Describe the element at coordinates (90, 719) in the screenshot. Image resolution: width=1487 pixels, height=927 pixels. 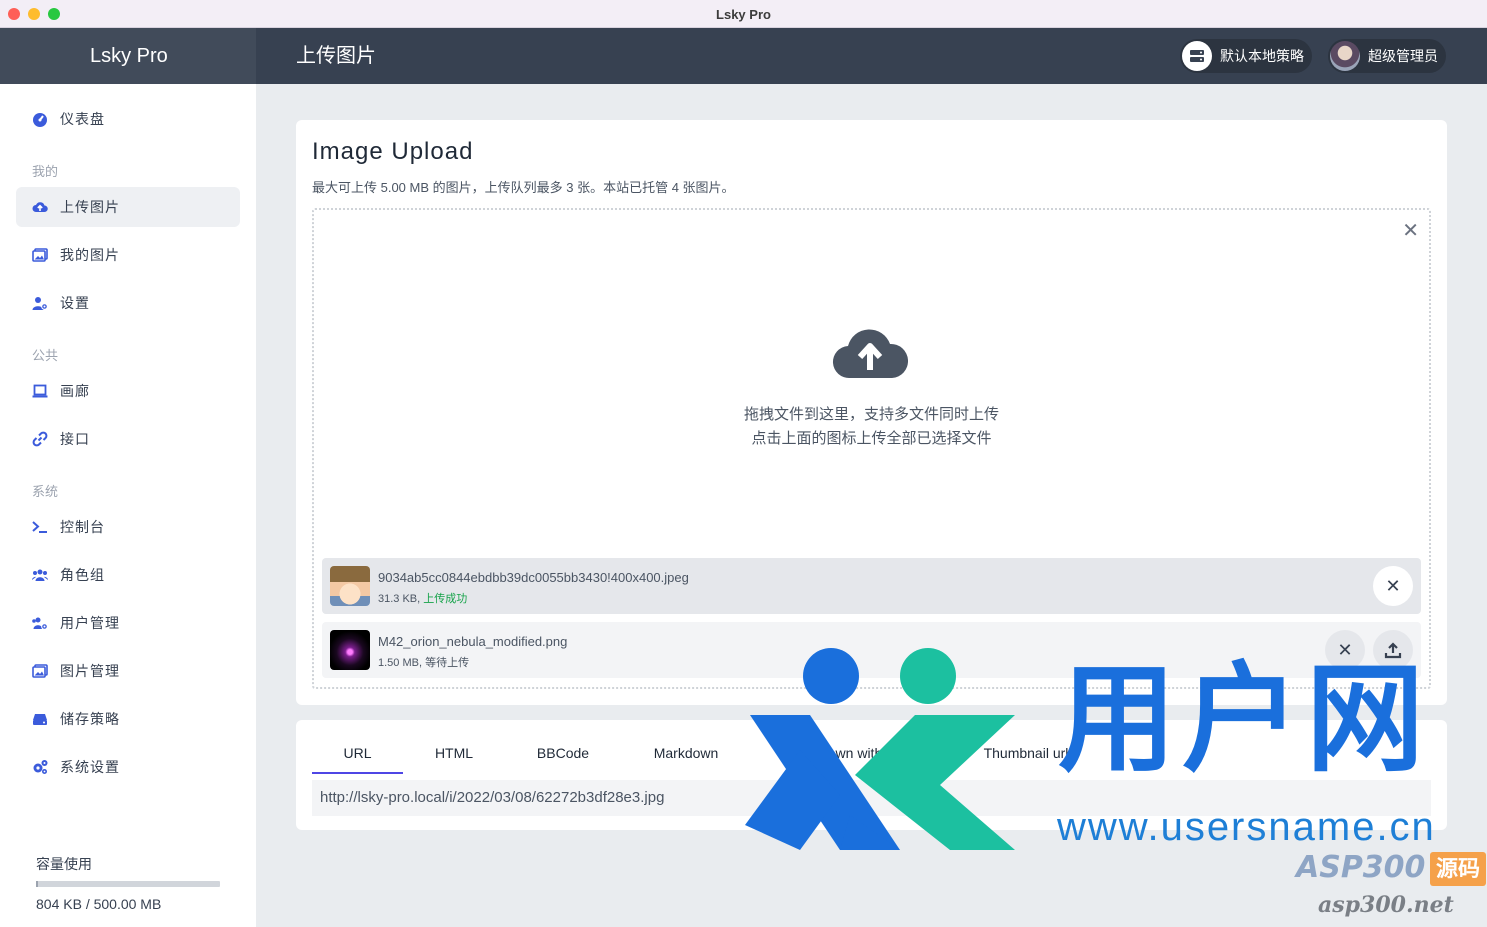
I see `sidebar-item-label: 储存策略` at that location.